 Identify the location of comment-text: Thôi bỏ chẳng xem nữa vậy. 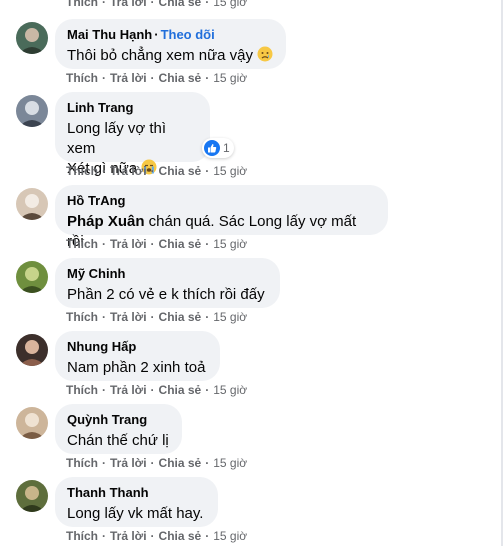
(170, 56).